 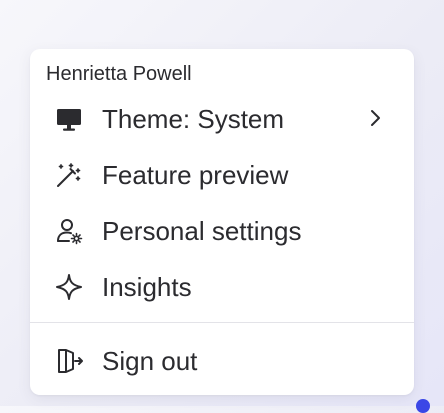 What do you see at coordinates (69, 119) in the screenshot?
I see `monitor-icon` at bounding box center [69, 119].